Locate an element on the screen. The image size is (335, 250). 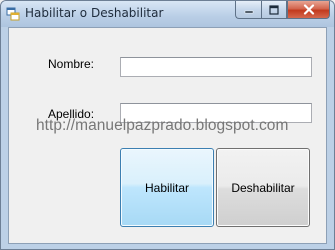
windows-forms-app-icon is located at coordinates (13, 14).